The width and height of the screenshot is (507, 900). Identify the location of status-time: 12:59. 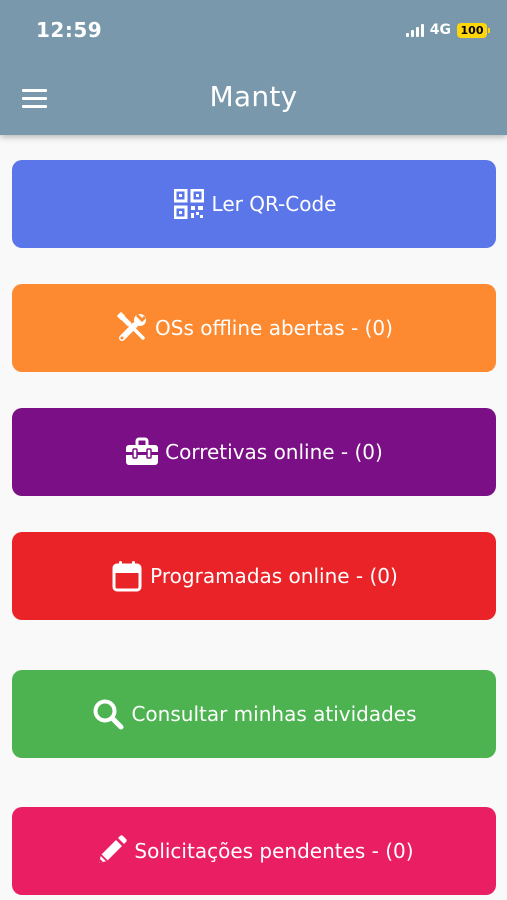
(69, 30).